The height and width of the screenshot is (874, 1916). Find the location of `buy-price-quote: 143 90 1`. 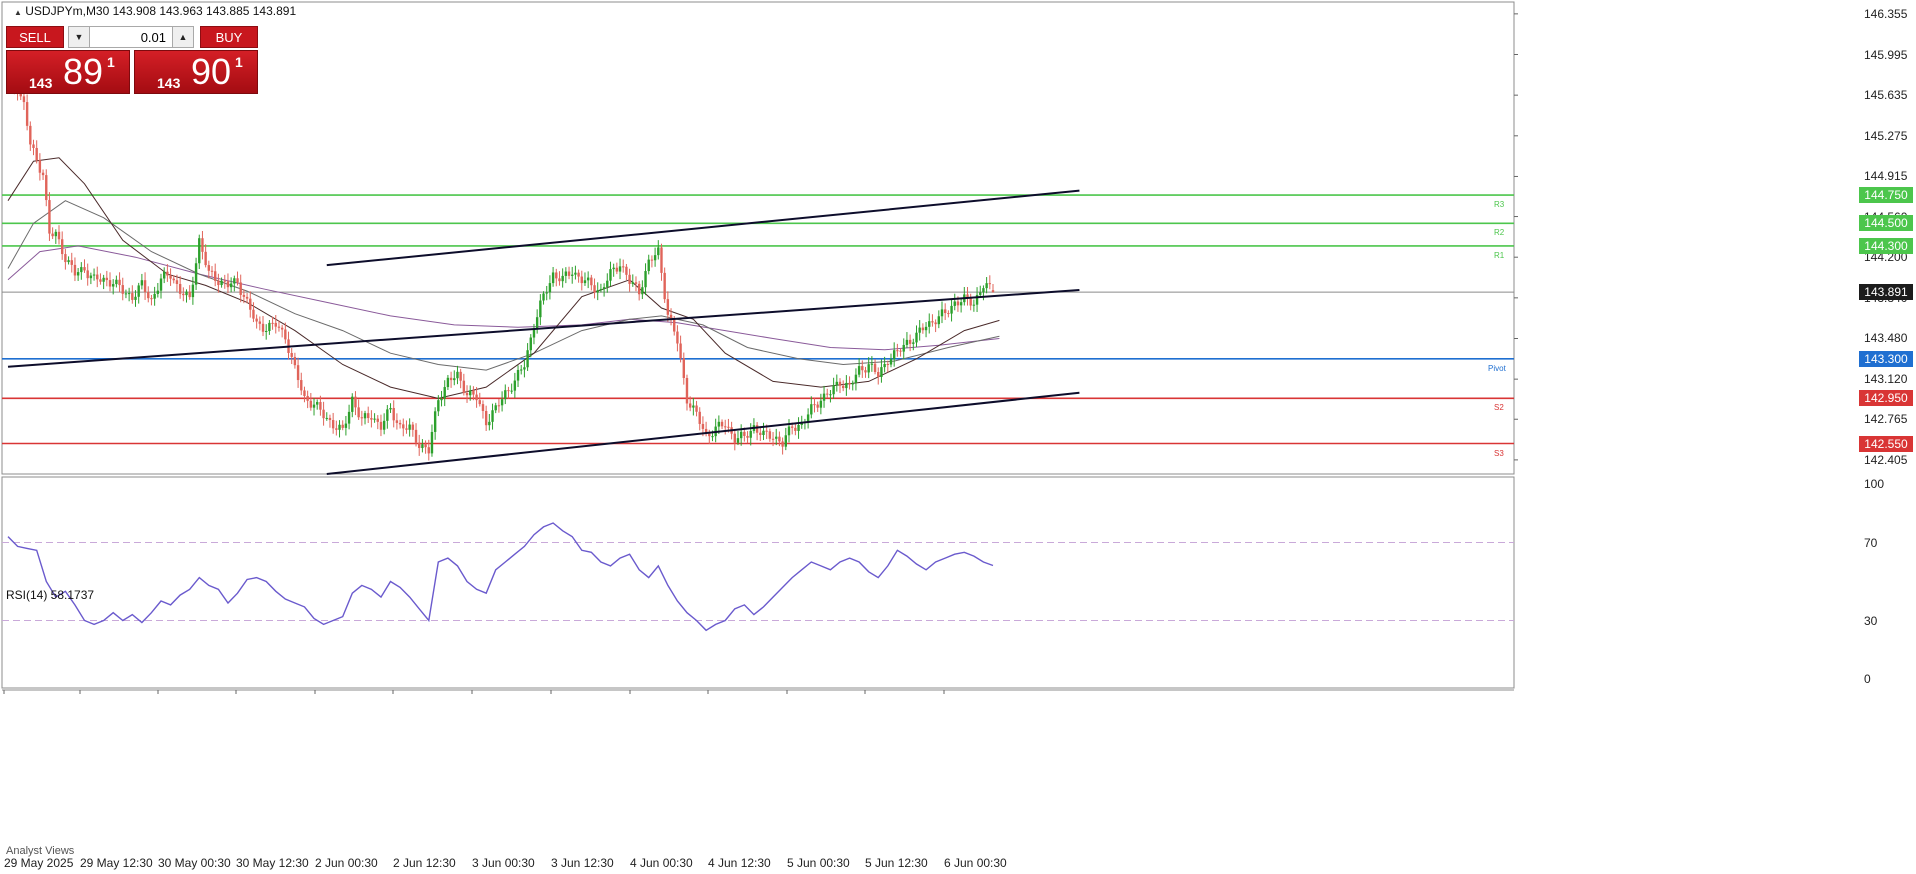

buy-price-quote: 143 90 1 is located at coordinates (196, 72).